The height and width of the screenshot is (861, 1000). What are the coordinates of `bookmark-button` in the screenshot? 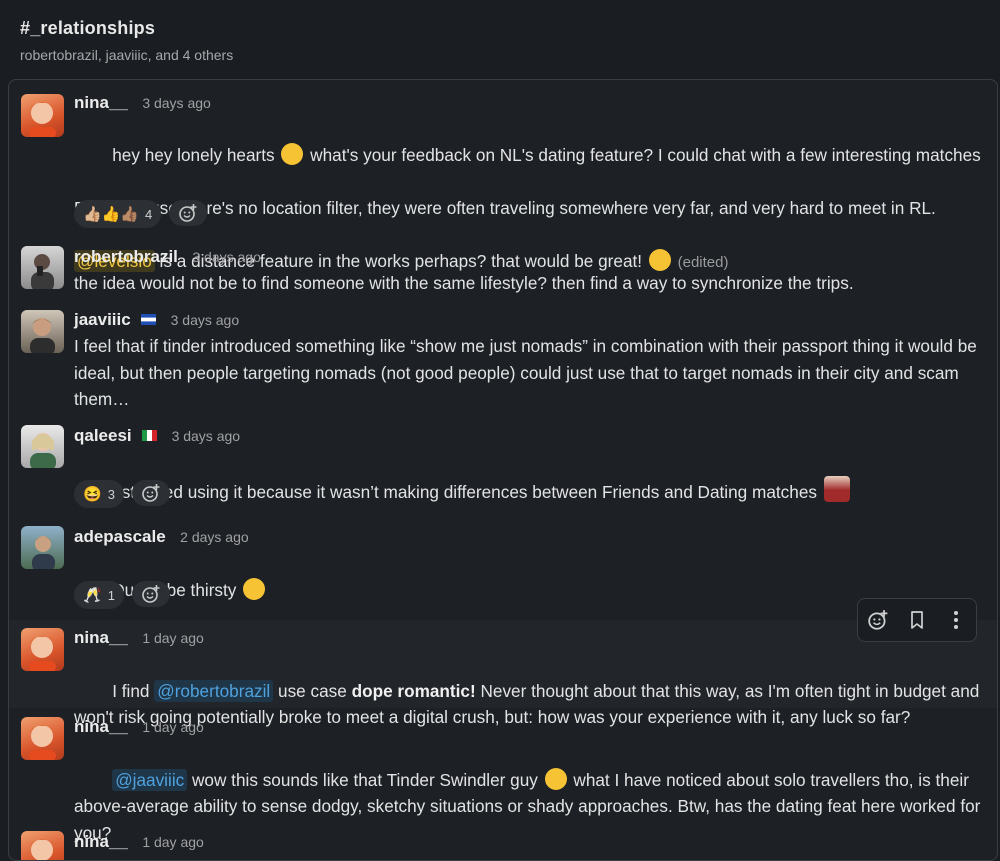 It's located at (917, 620).